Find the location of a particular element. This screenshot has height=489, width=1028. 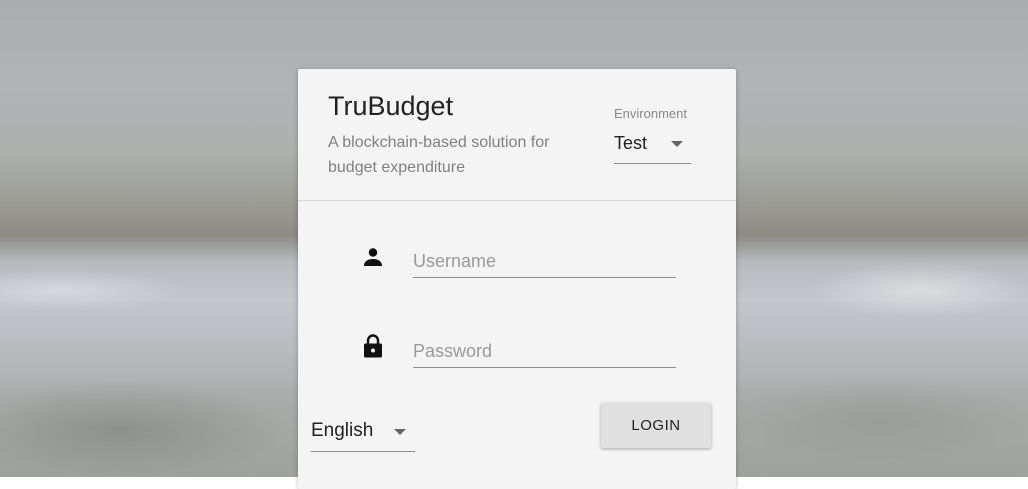

environment-value: Test is located at coordinates (631, 143).